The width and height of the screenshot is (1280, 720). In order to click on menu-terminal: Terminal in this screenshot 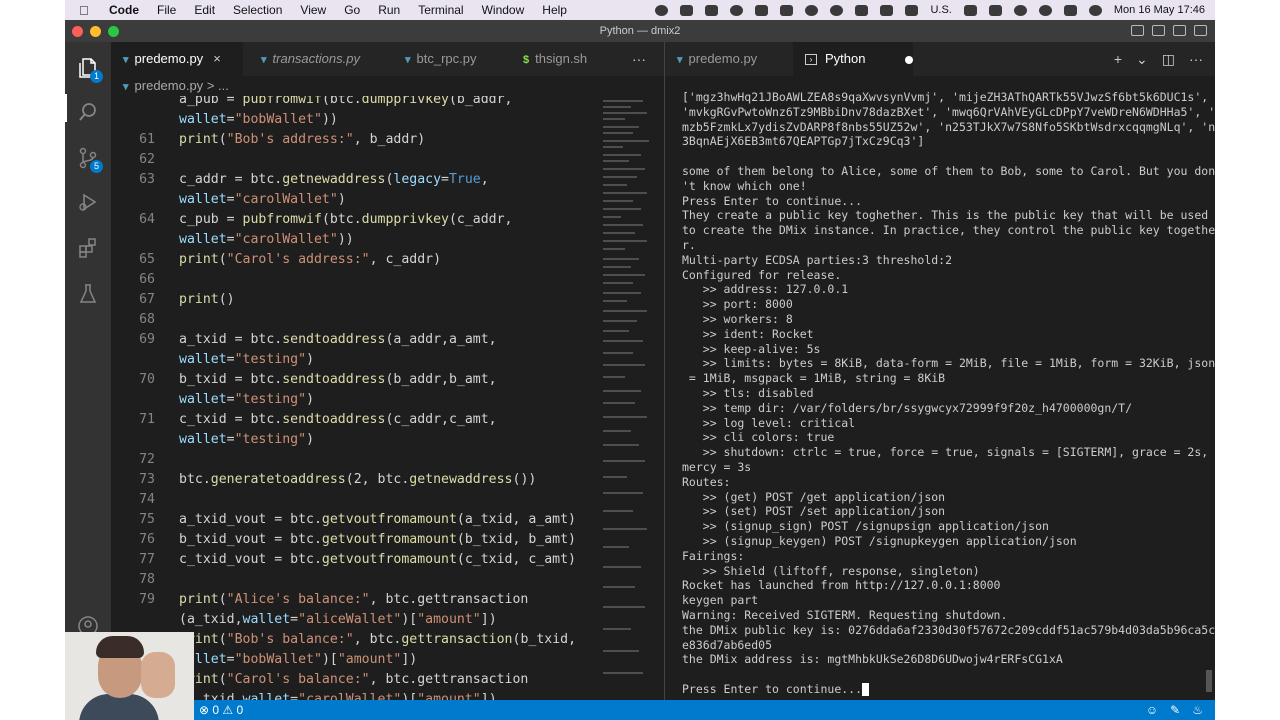, I will do `click(440, 10)`.